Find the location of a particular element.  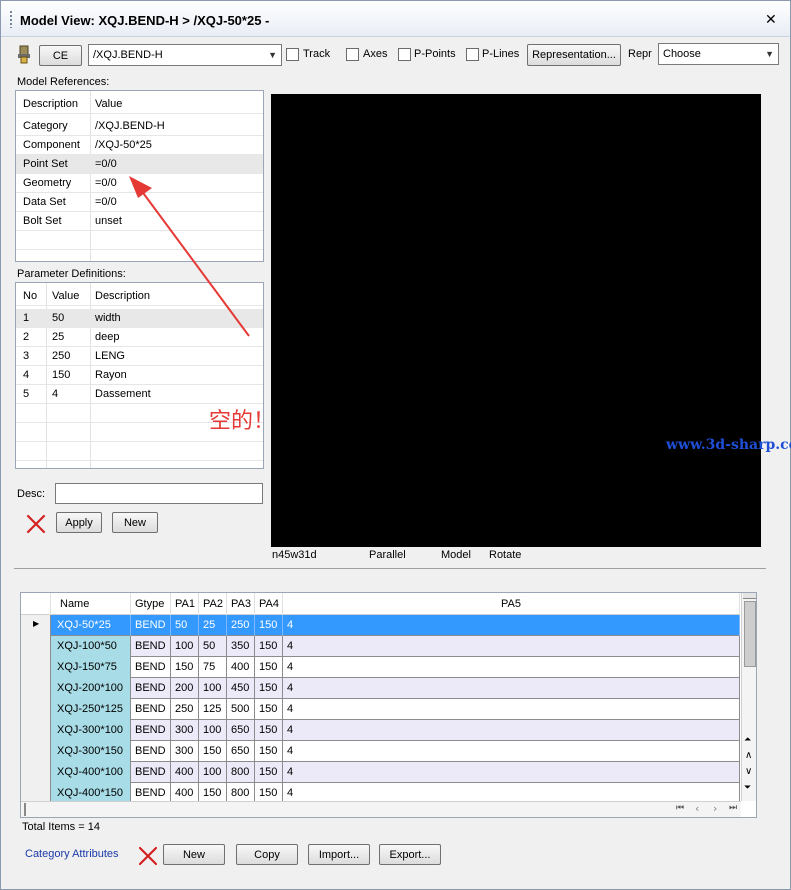

table-row: XQJ-100*50 BEND 100 50 350 150 4 is located at coordinates (380, 646).